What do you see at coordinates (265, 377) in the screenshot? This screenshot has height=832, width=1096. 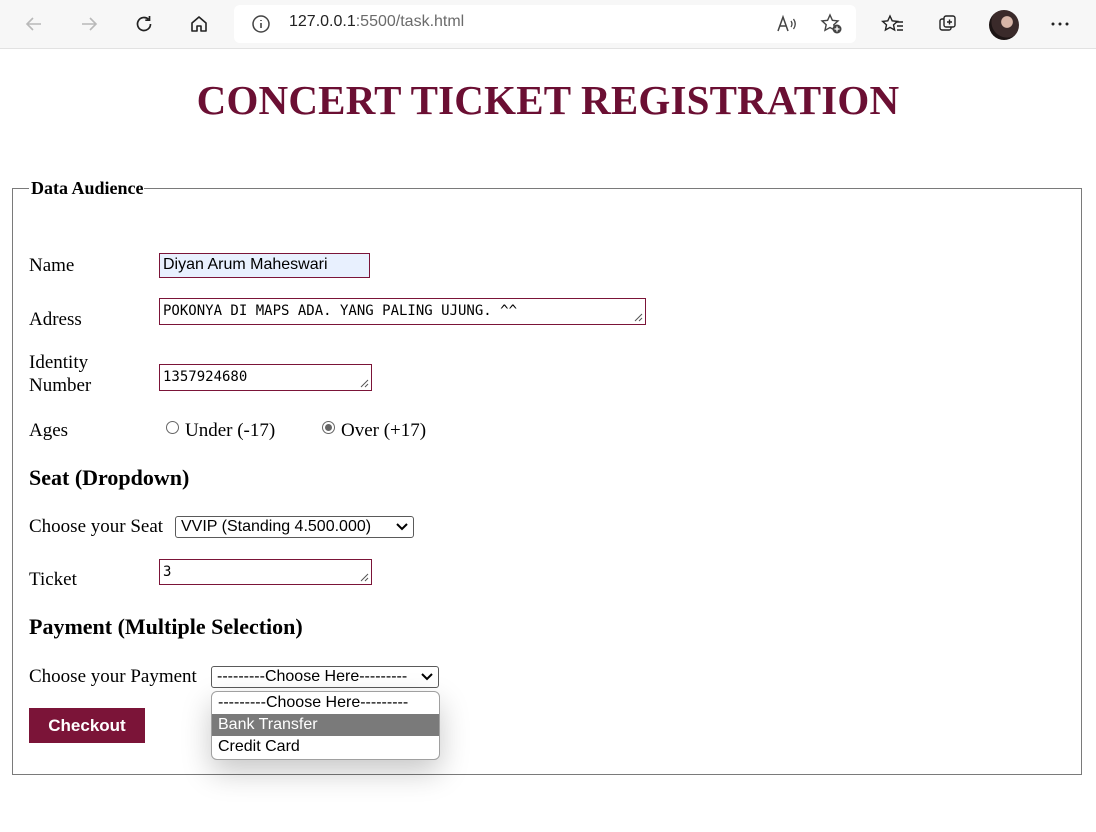 I see `identity-textarea: 1357924680` at bounding box center [265, 377].